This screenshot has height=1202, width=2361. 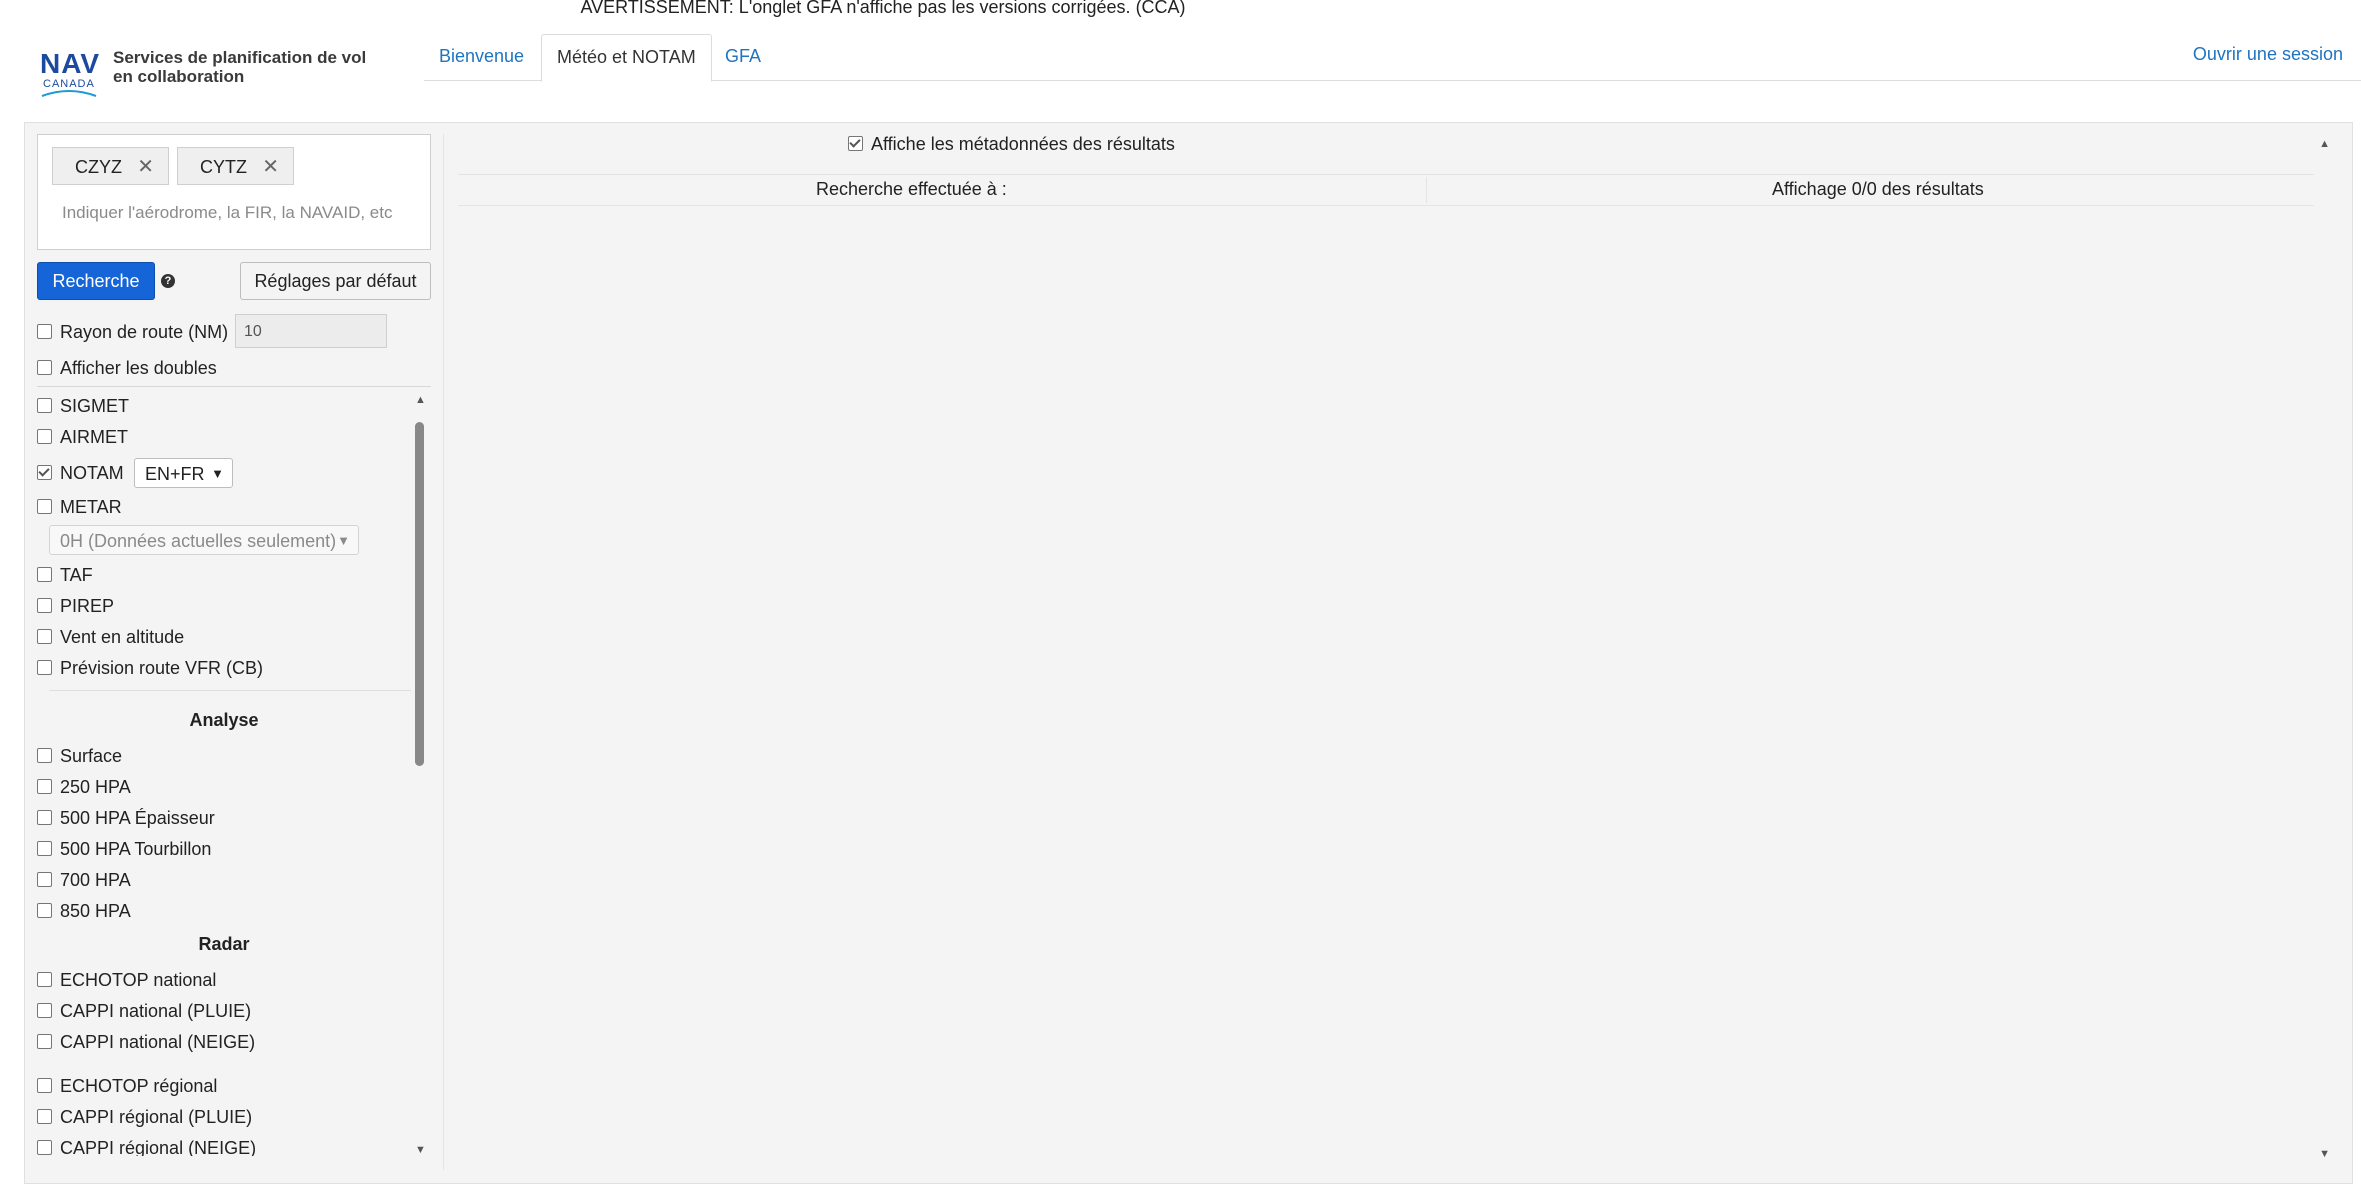 I want to click on analysis-label: 700 HPA, so click(x=95, y=880).